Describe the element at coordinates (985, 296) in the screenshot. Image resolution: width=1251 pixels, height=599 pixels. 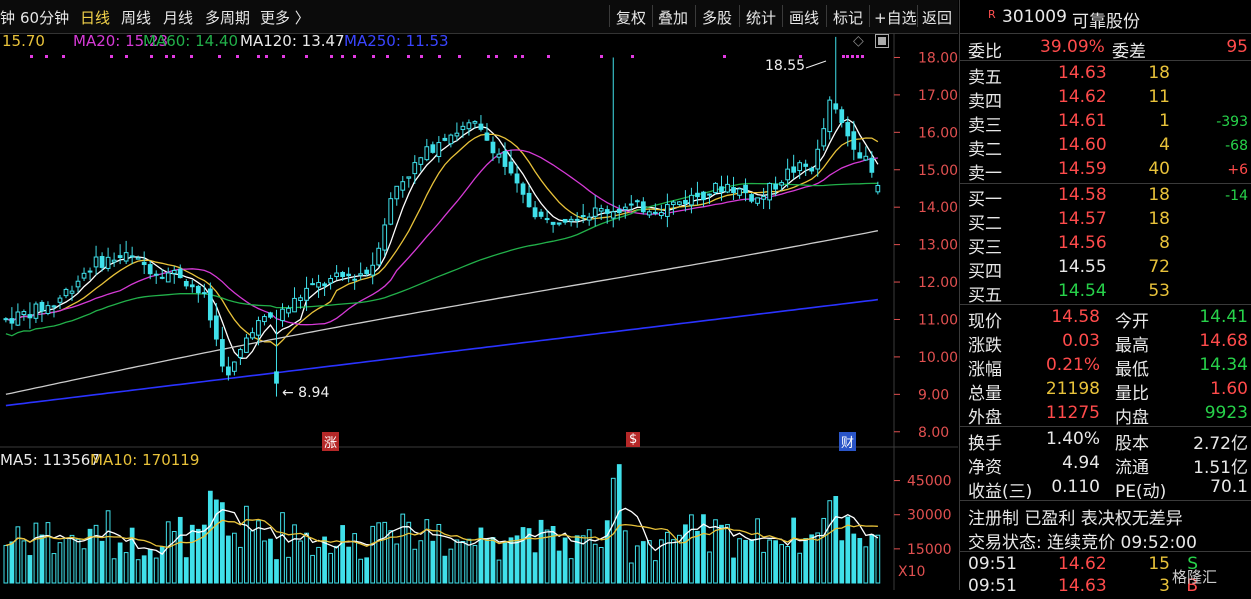
I see `buy-level-label: 买五` at that location.